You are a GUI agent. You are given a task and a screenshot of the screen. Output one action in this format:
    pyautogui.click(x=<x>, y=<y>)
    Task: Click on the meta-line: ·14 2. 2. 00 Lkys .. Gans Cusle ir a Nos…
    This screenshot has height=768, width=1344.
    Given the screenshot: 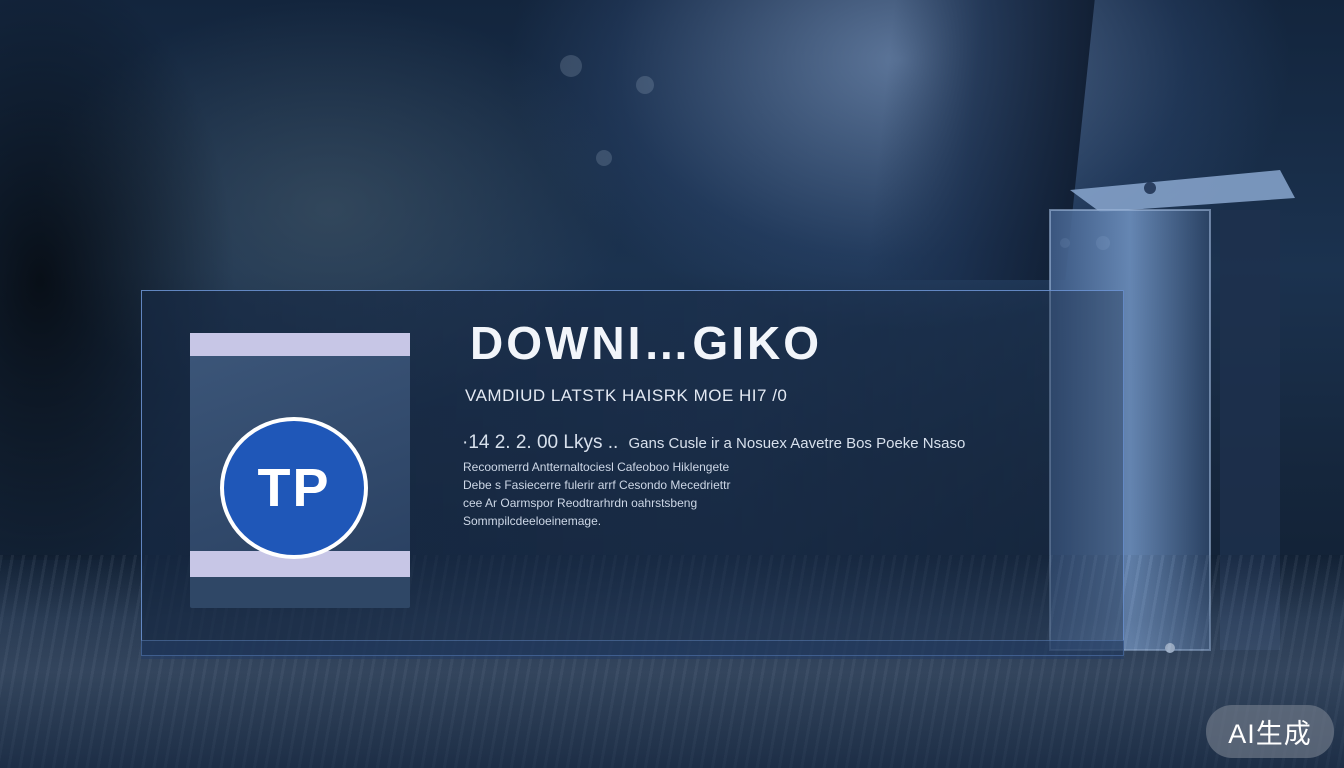 What is the action you would take?
    pyautogui.click(x=713, y=443)
    